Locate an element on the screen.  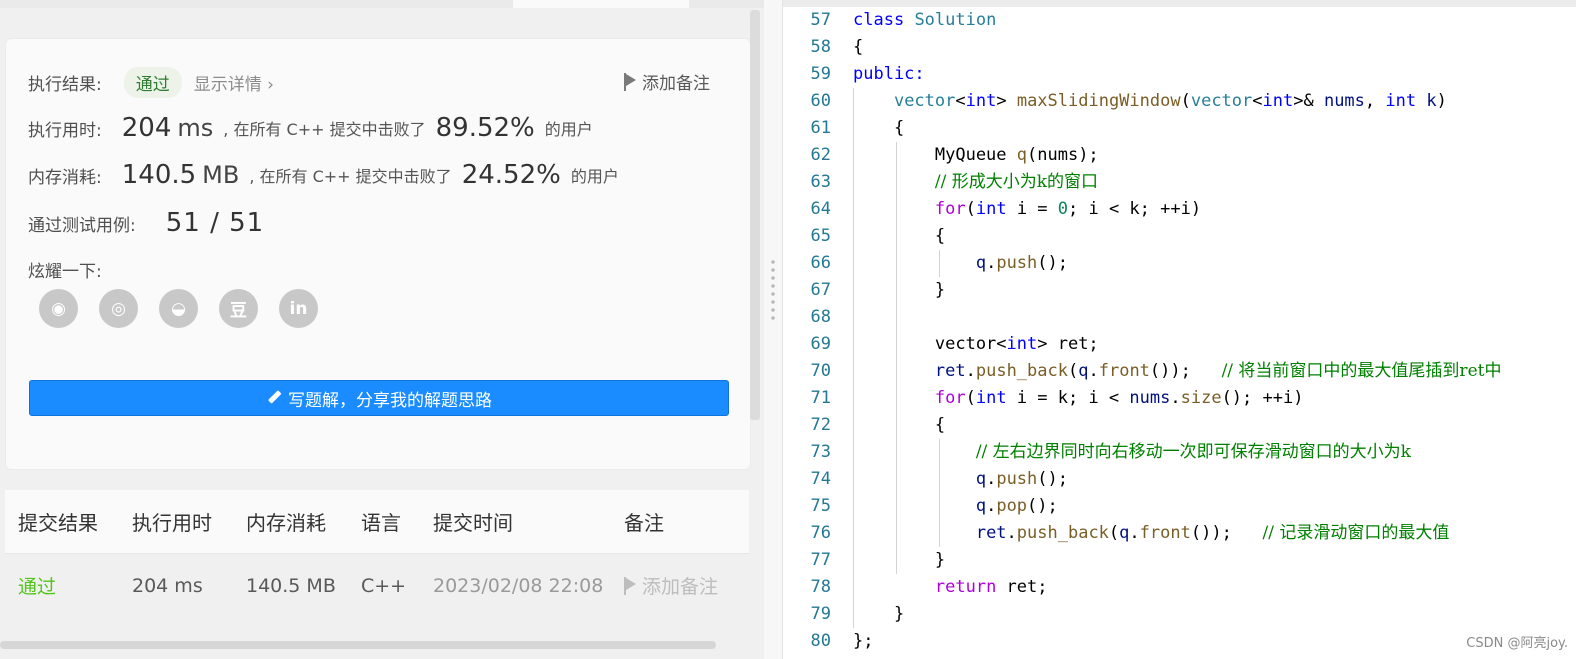
table-header: 提交结果 执行用时 内存消耗 语言 提交时间 备注 is located at coordinates (377, 521).